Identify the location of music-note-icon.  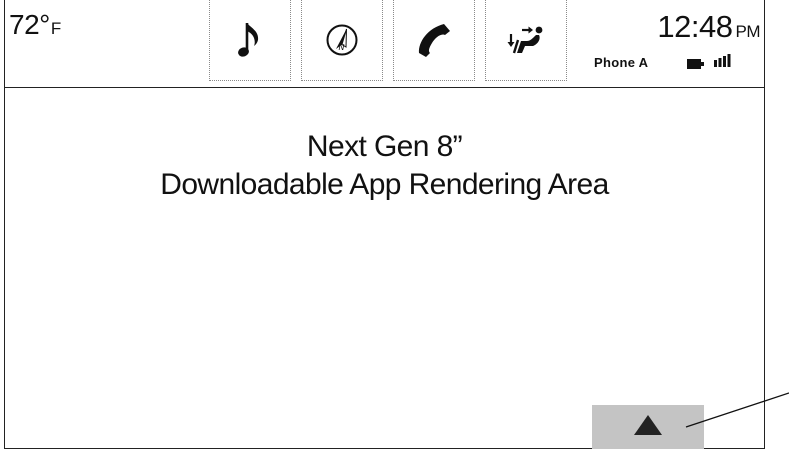
(250, 40).